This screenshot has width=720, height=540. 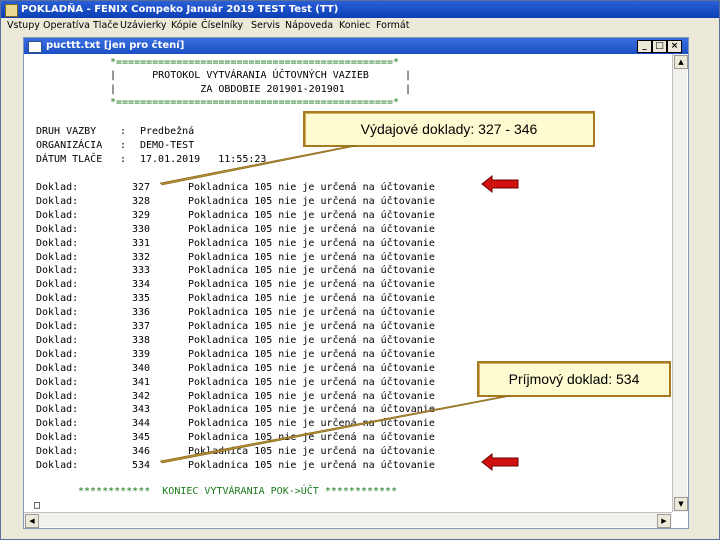 What do you see at coordinates (222, 26) in the screenshot?
I see `menu-item-ciselniky: Číselníky` at bounding box center [222, 26].